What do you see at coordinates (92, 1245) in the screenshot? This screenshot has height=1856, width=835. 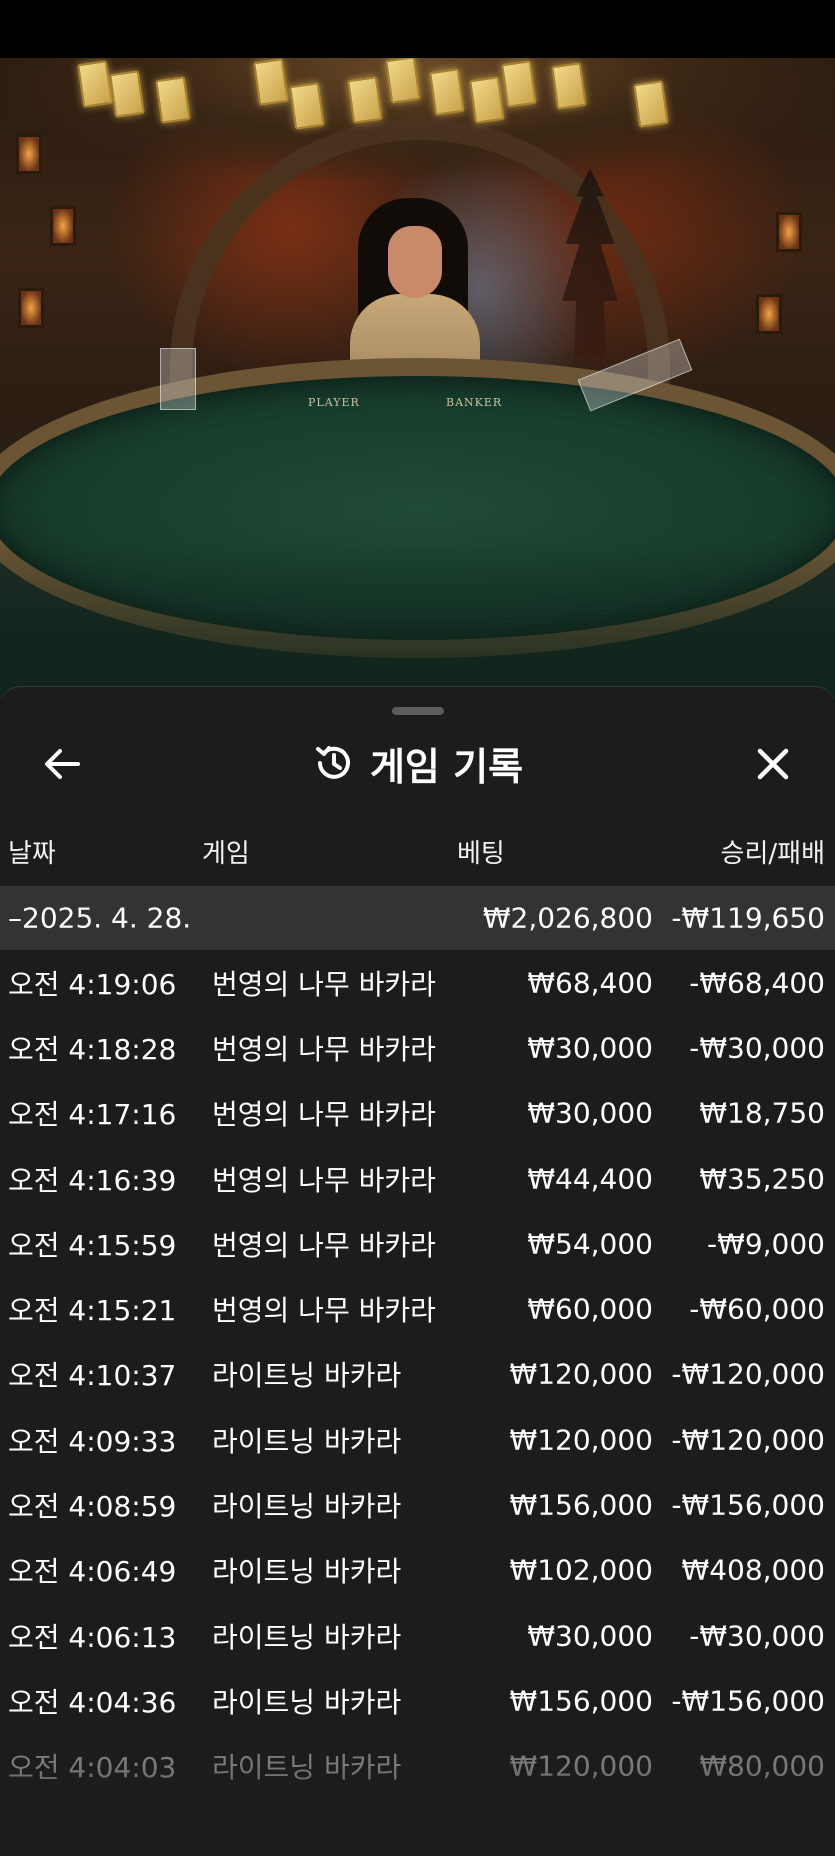 I see `row-time: 오전 4:15:59` at bounding box center [92, 1245].